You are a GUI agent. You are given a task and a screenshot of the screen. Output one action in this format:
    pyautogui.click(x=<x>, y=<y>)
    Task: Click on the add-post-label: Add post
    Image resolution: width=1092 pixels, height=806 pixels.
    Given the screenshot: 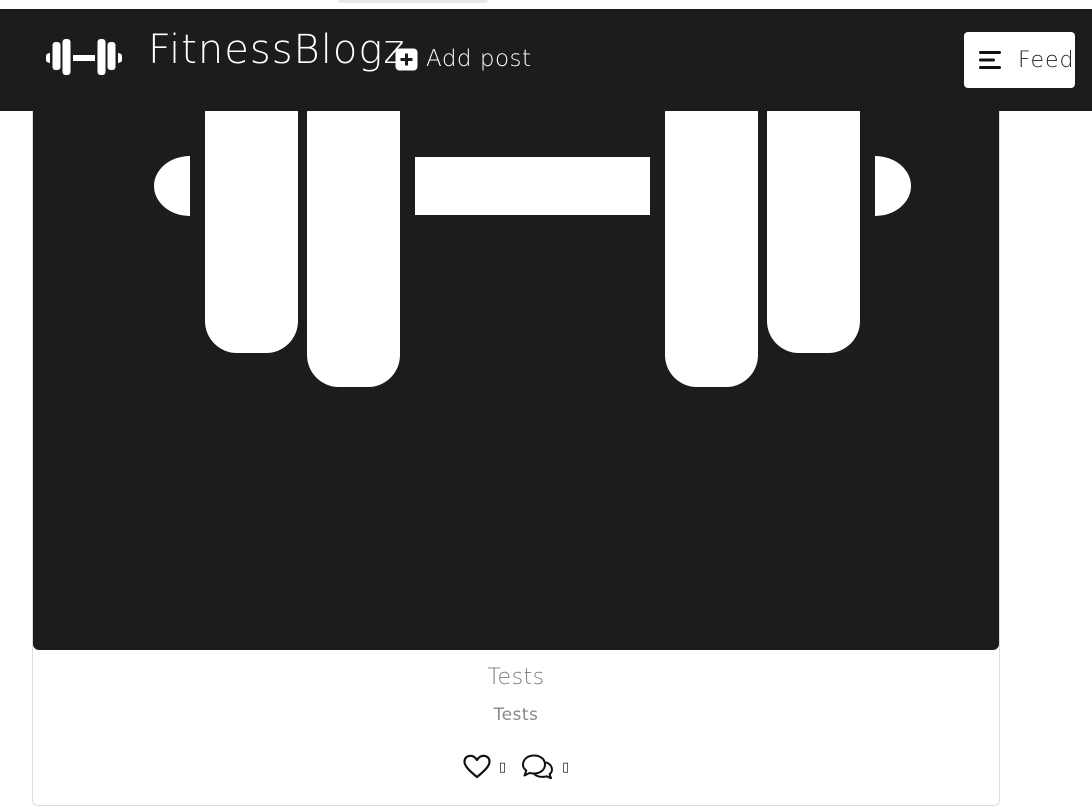 What is the action you would take?
    pyautogui.click(x=479, y=59)
    